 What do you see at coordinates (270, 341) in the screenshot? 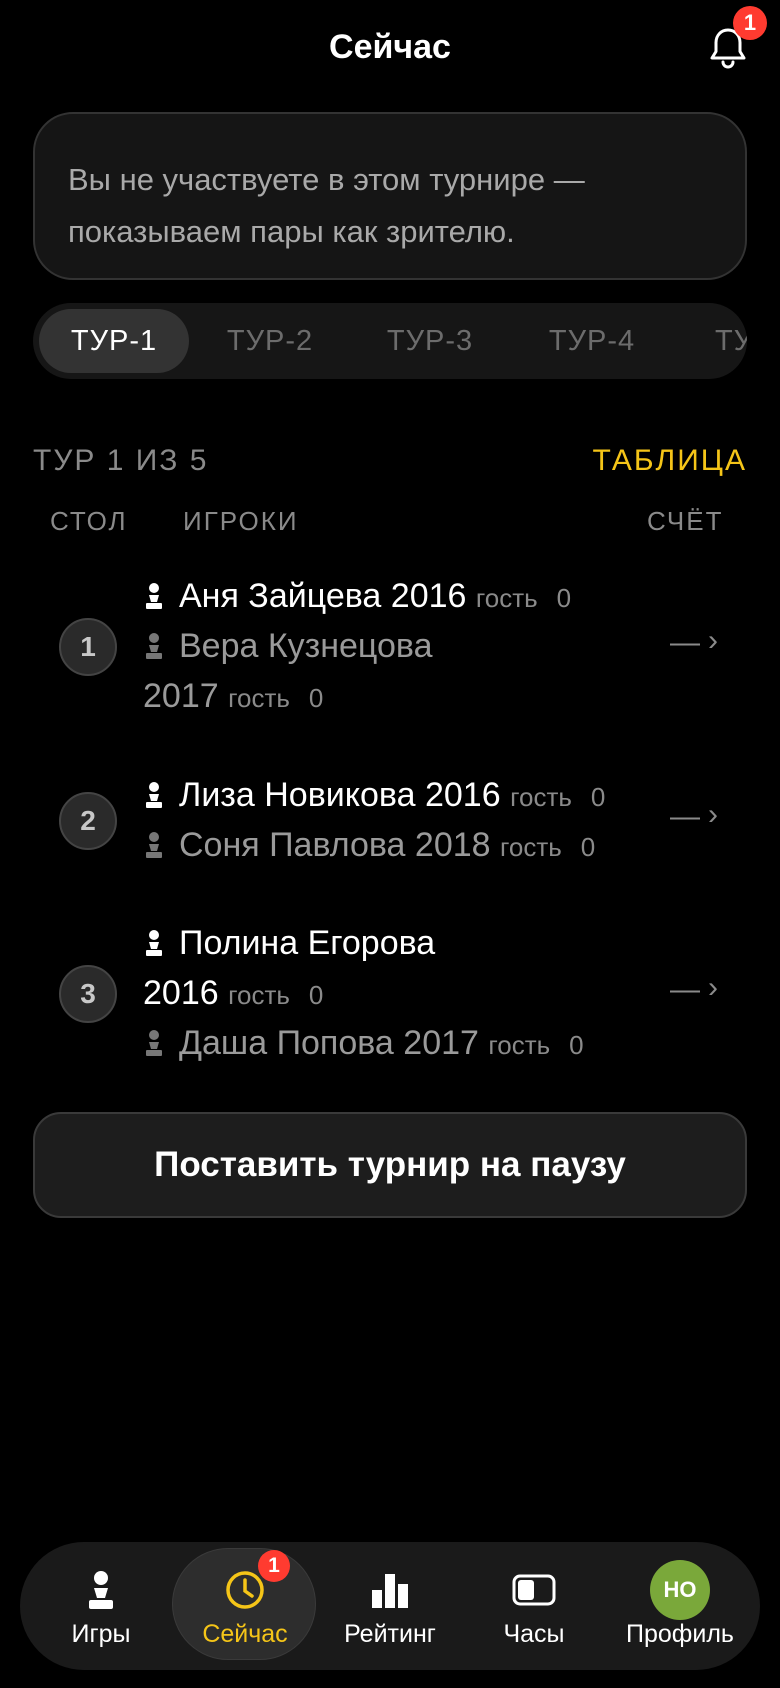
I see `tab-round-2: ТУР-2` at bounding box center [270, 341].